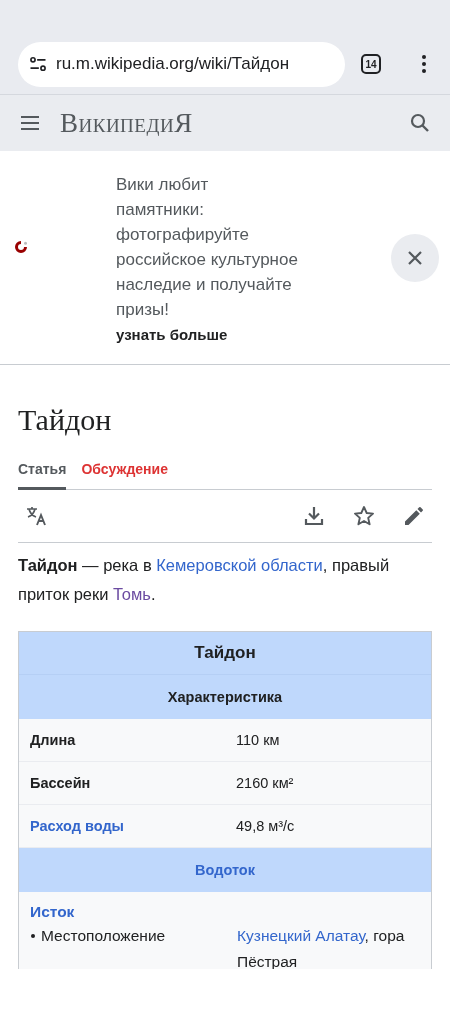 This screenshot has width=450, height=1024. Describe the element at coordinates (38, 64) in the screenshot. I see `tune-icon` at that location.